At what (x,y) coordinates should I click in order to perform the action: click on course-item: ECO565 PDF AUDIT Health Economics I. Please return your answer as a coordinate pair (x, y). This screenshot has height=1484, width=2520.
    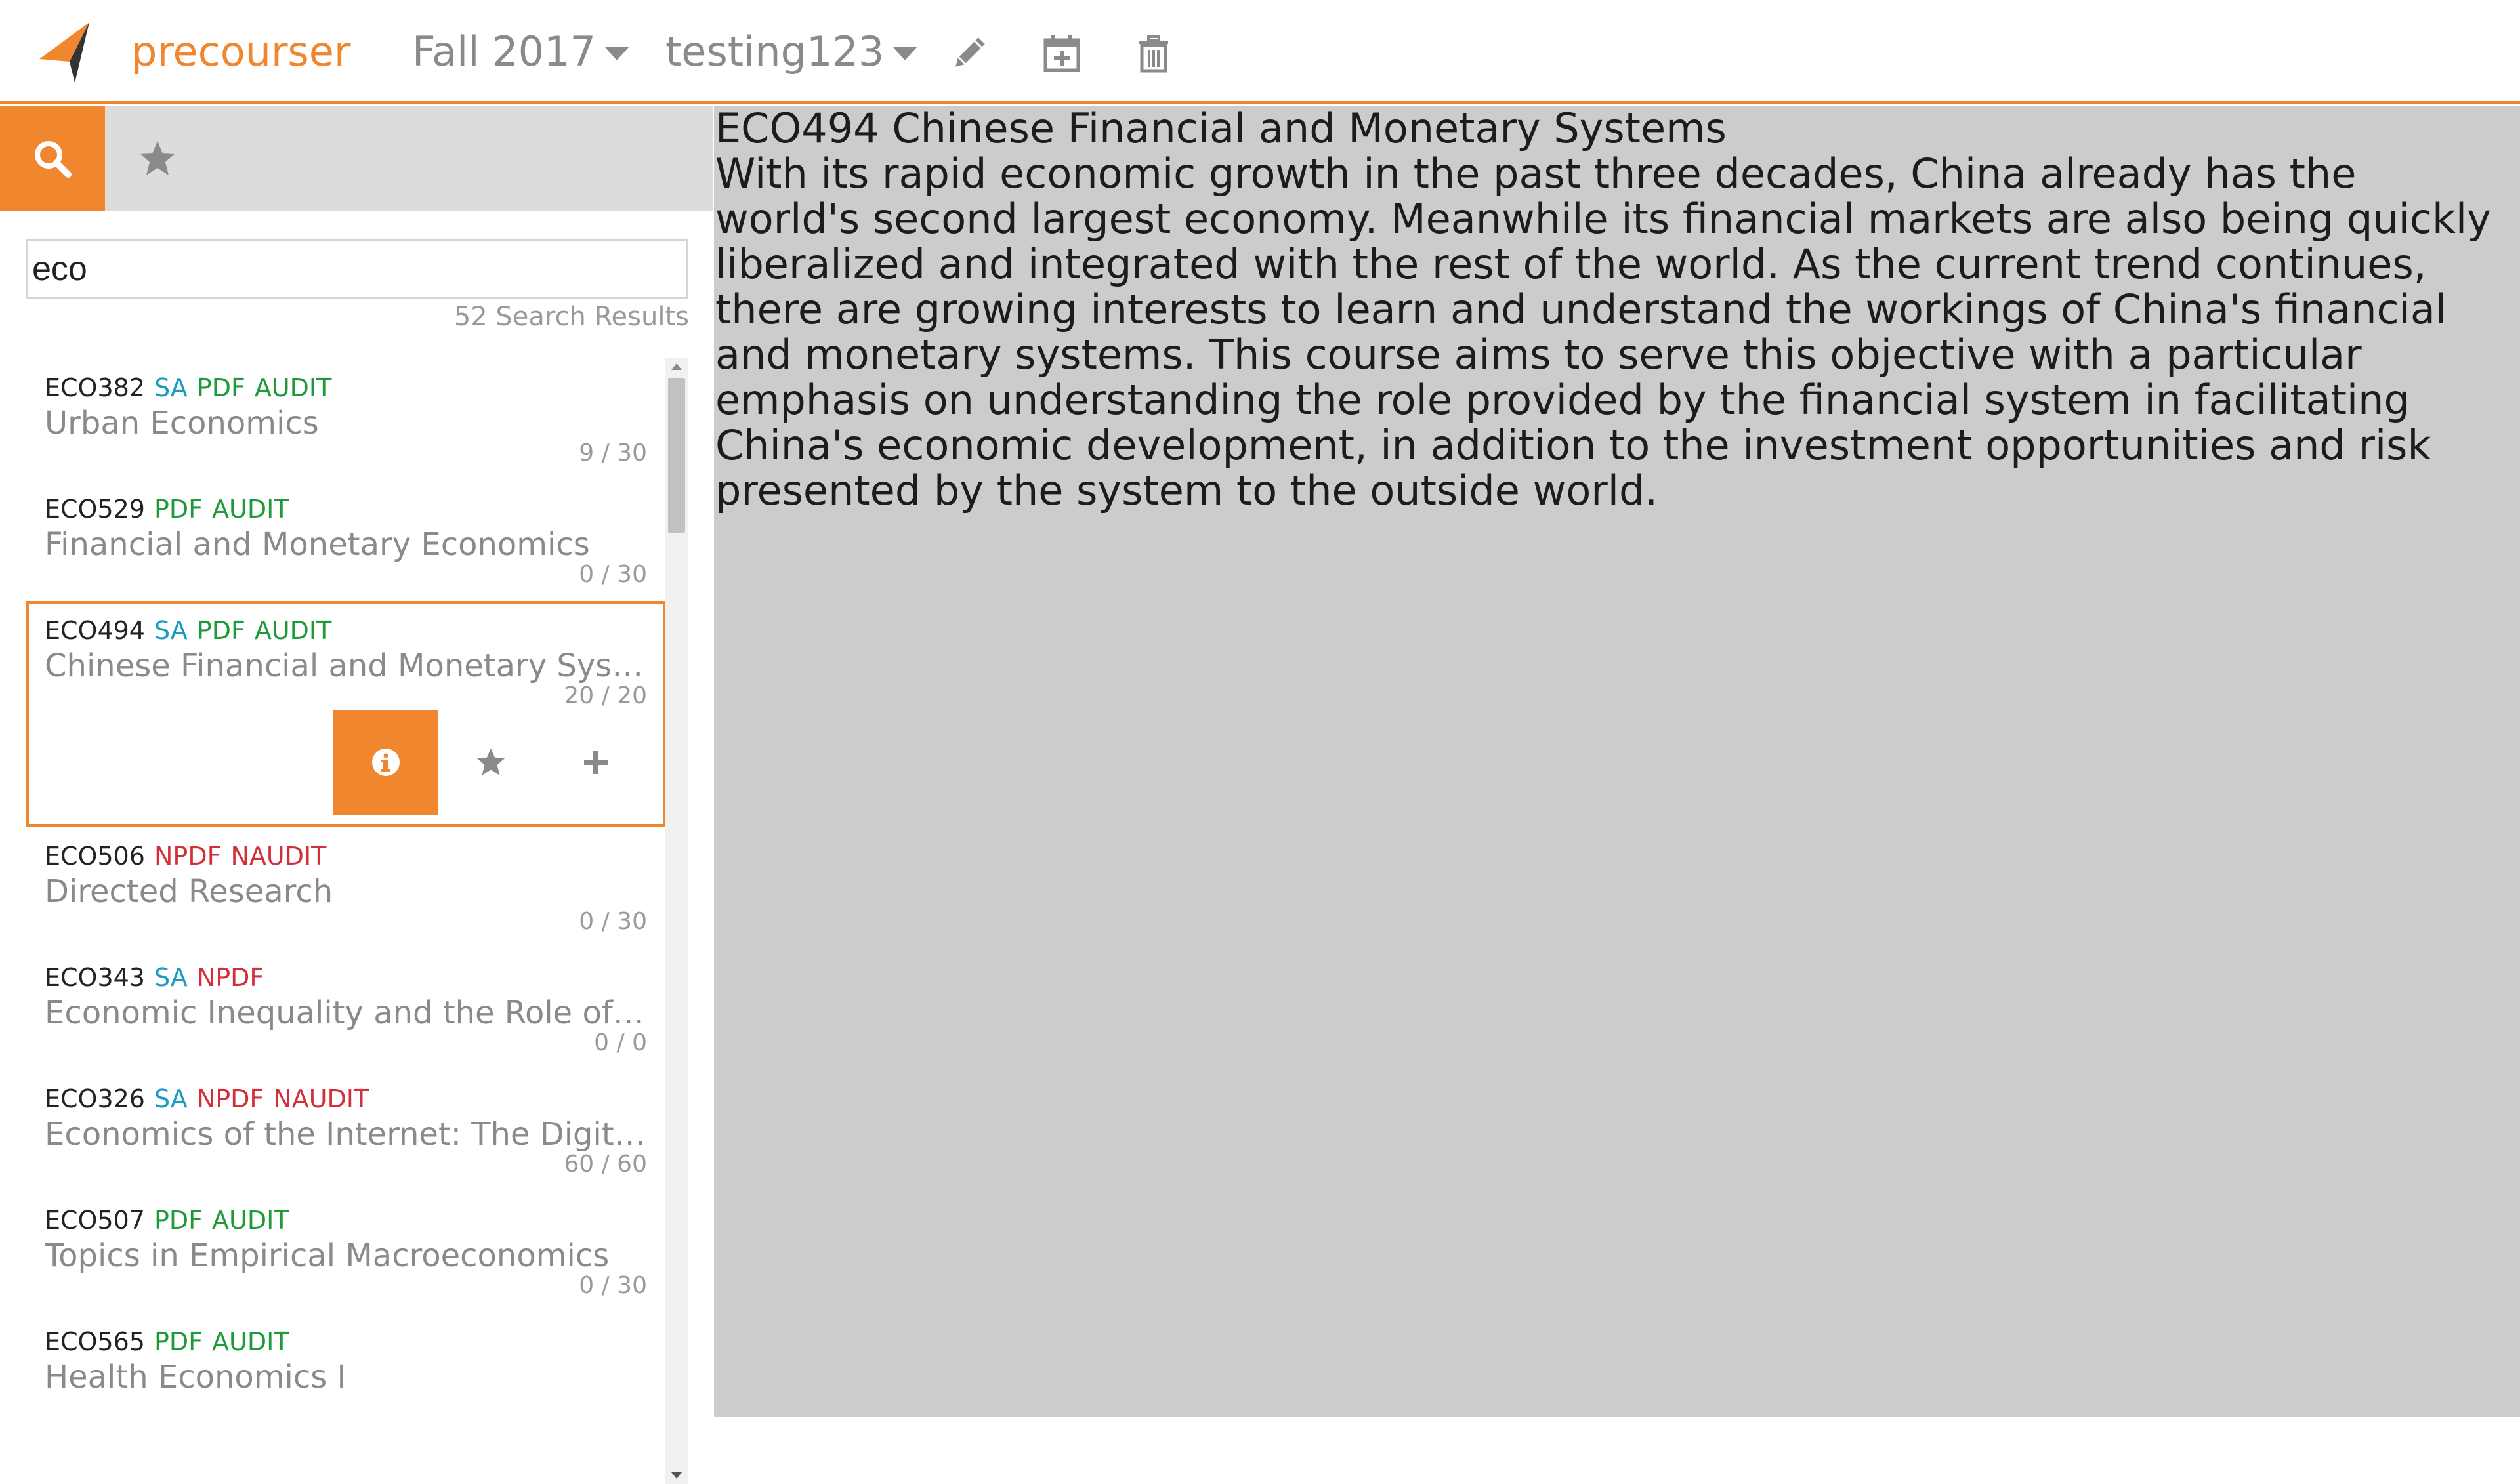
    Looking at the image, I should click on (345, 1372).